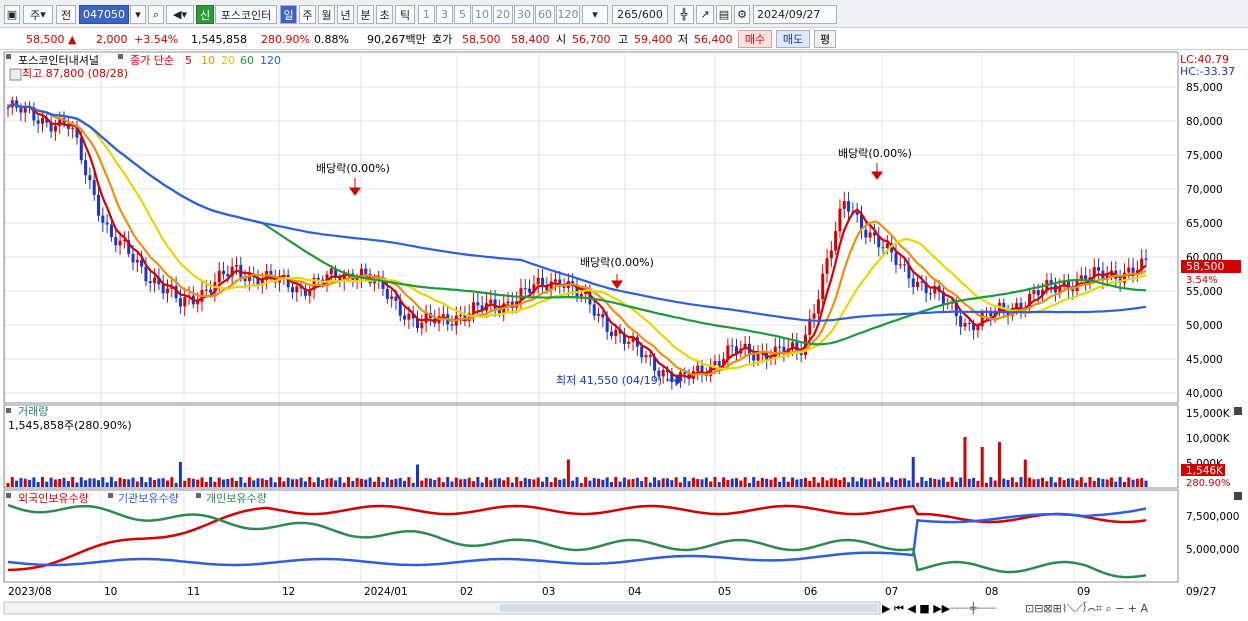 The width and height of the screenshot is (1248, 621). What do you see at coordinates (545, 14) in the screenshot?
I see `minute-60: 60` at bounding box center [545, 14].